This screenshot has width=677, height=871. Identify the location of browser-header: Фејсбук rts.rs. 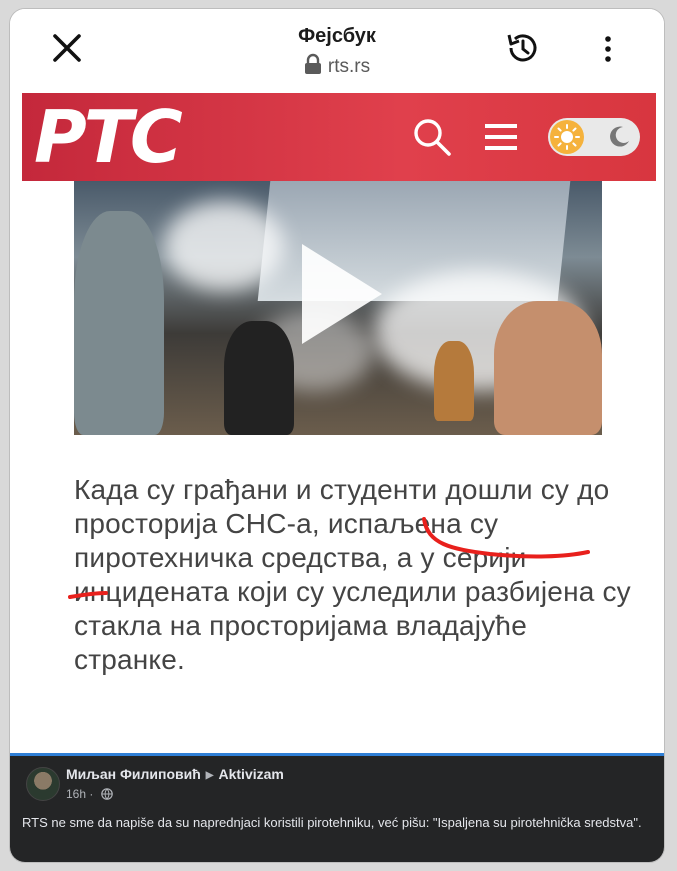
(337, 51).